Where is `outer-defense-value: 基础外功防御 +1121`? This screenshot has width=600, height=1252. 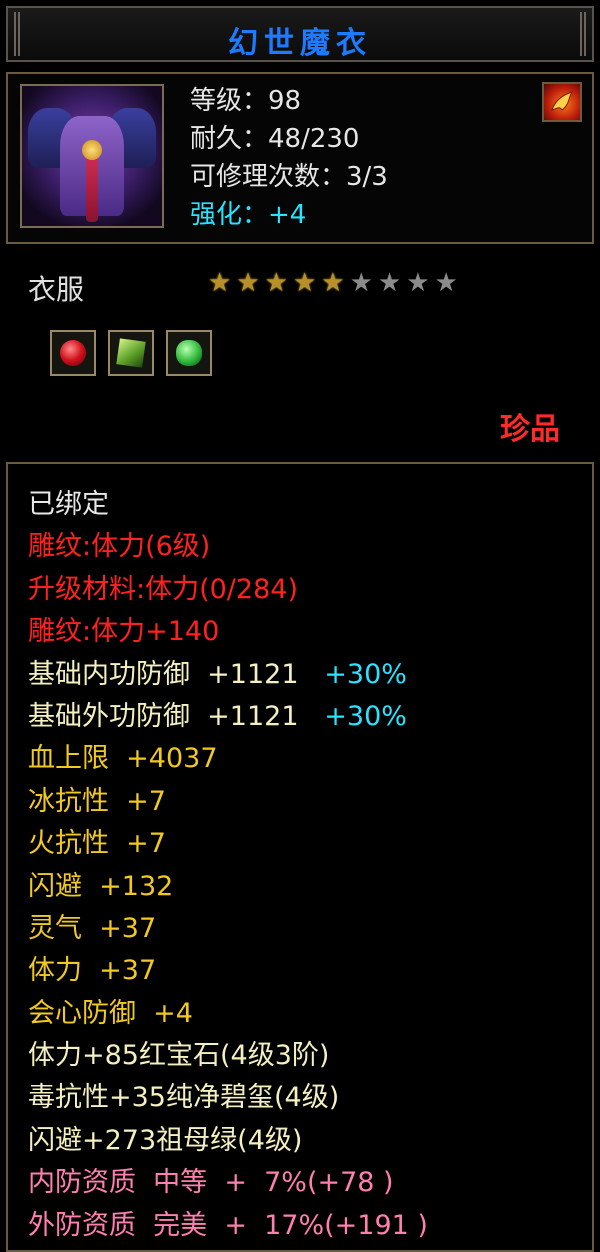 outer-defense-value: 基础外功防御 +1121 is located at coordinates (163, 716).